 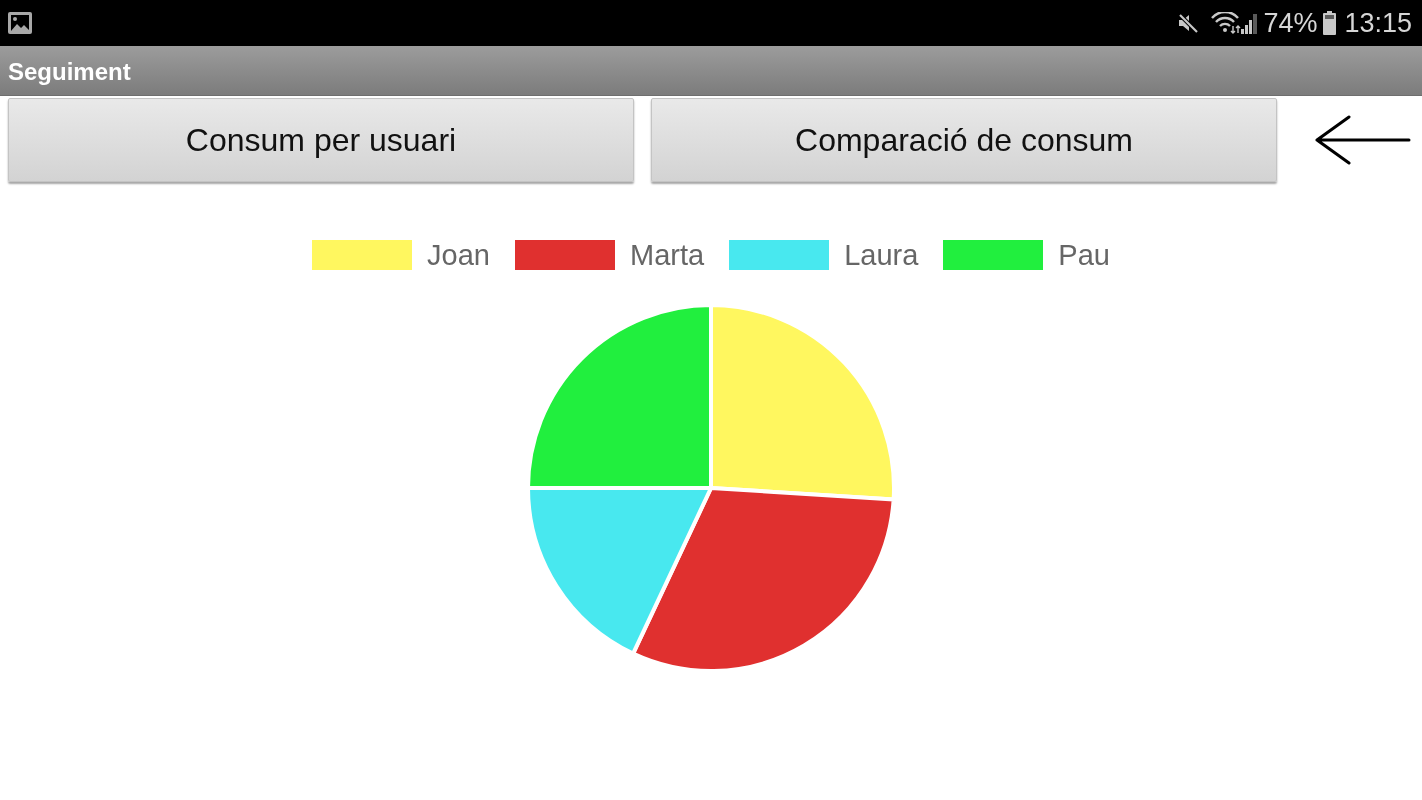 I want to click on signal-icon, so click(x=1249, y=23).